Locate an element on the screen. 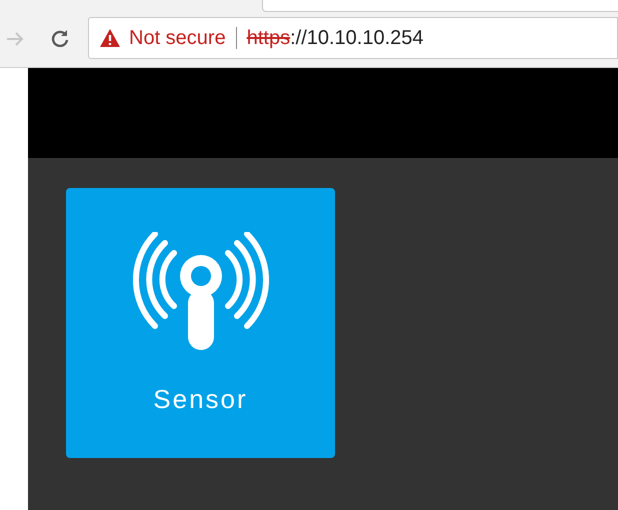 This screenshot has height=510, width=618. url-scheme: https is located at coordinates (268, 38).